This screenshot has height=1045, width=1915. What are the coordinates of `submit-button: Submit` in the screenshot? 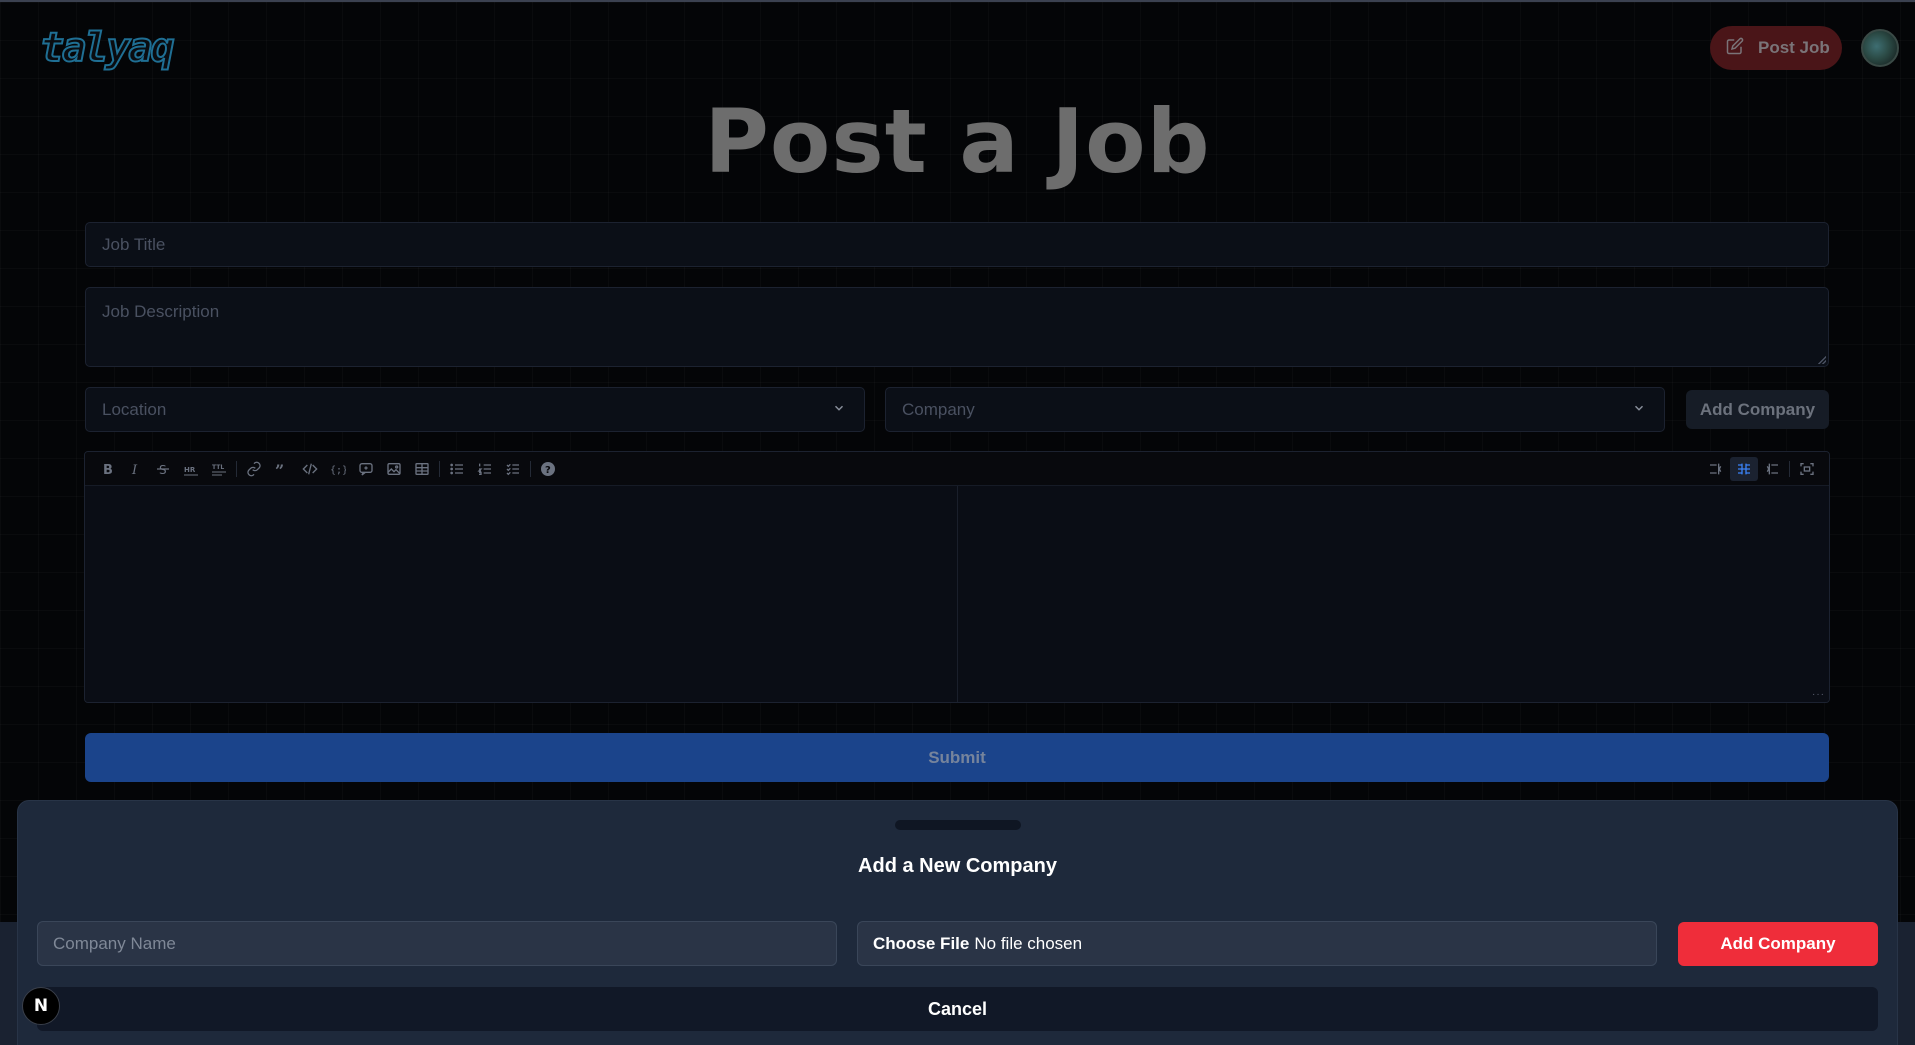 It's located at (957, 757).